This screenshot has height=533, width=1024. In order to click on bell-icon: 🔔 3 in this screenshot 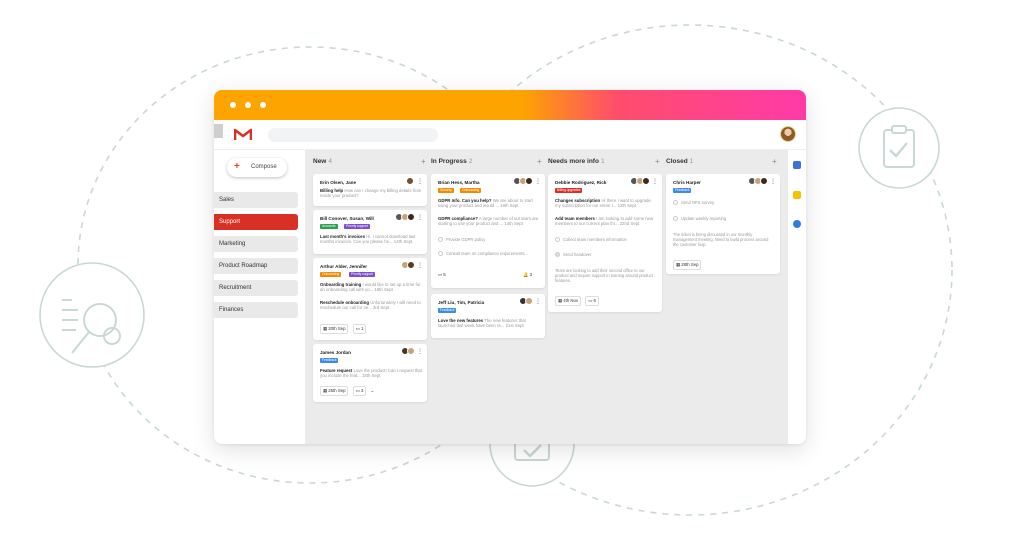, I will do `click(531, 275)`.